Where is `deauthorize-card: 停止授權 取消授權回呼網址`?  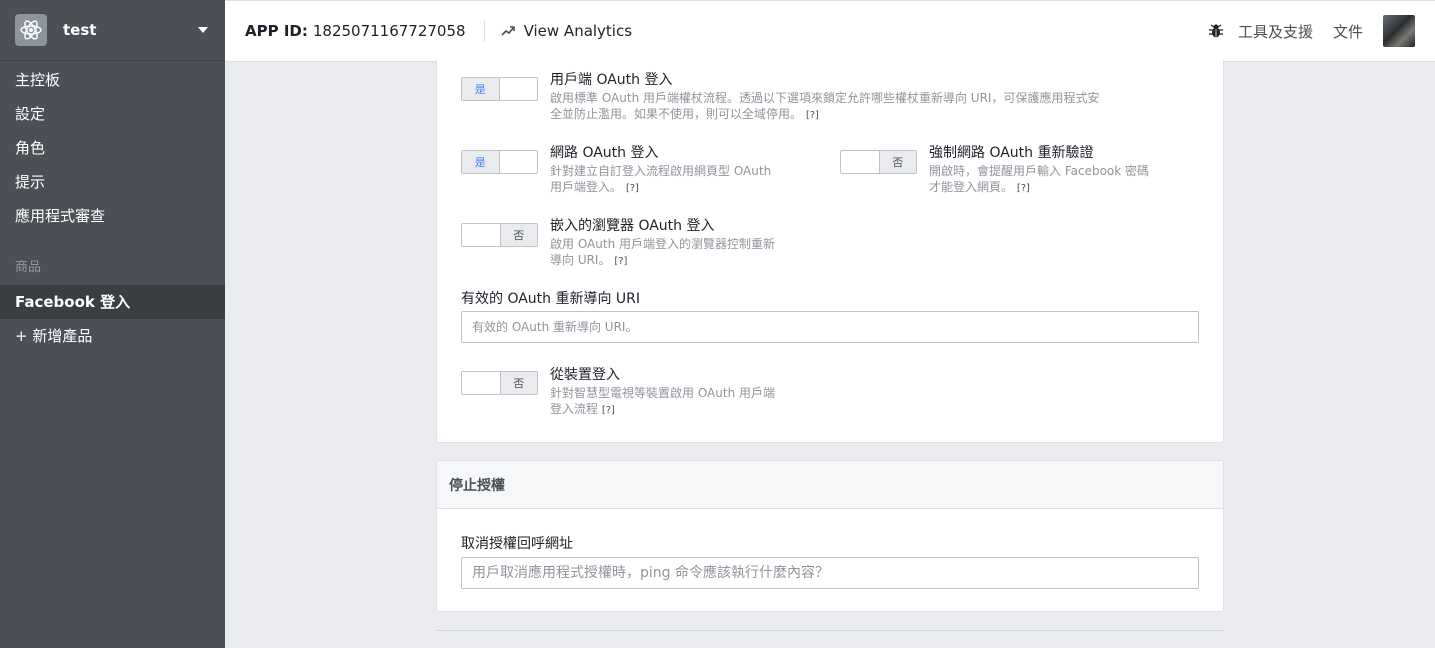 deauthorize-card: 停止授權 取消授權回呼網址 is located at coordinates (830, 536).